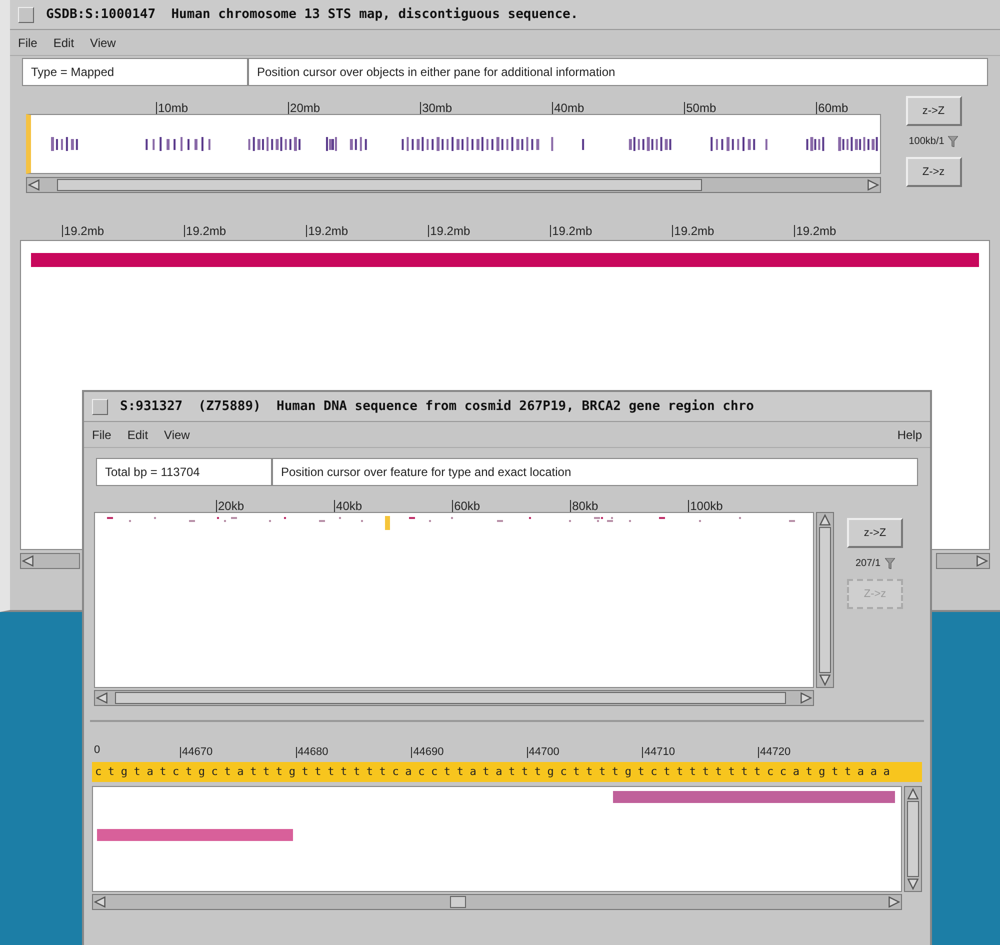 The width and height of the screenshot is (1000, 945). I want to click on ruler-label: 44670, so click(196, 752).